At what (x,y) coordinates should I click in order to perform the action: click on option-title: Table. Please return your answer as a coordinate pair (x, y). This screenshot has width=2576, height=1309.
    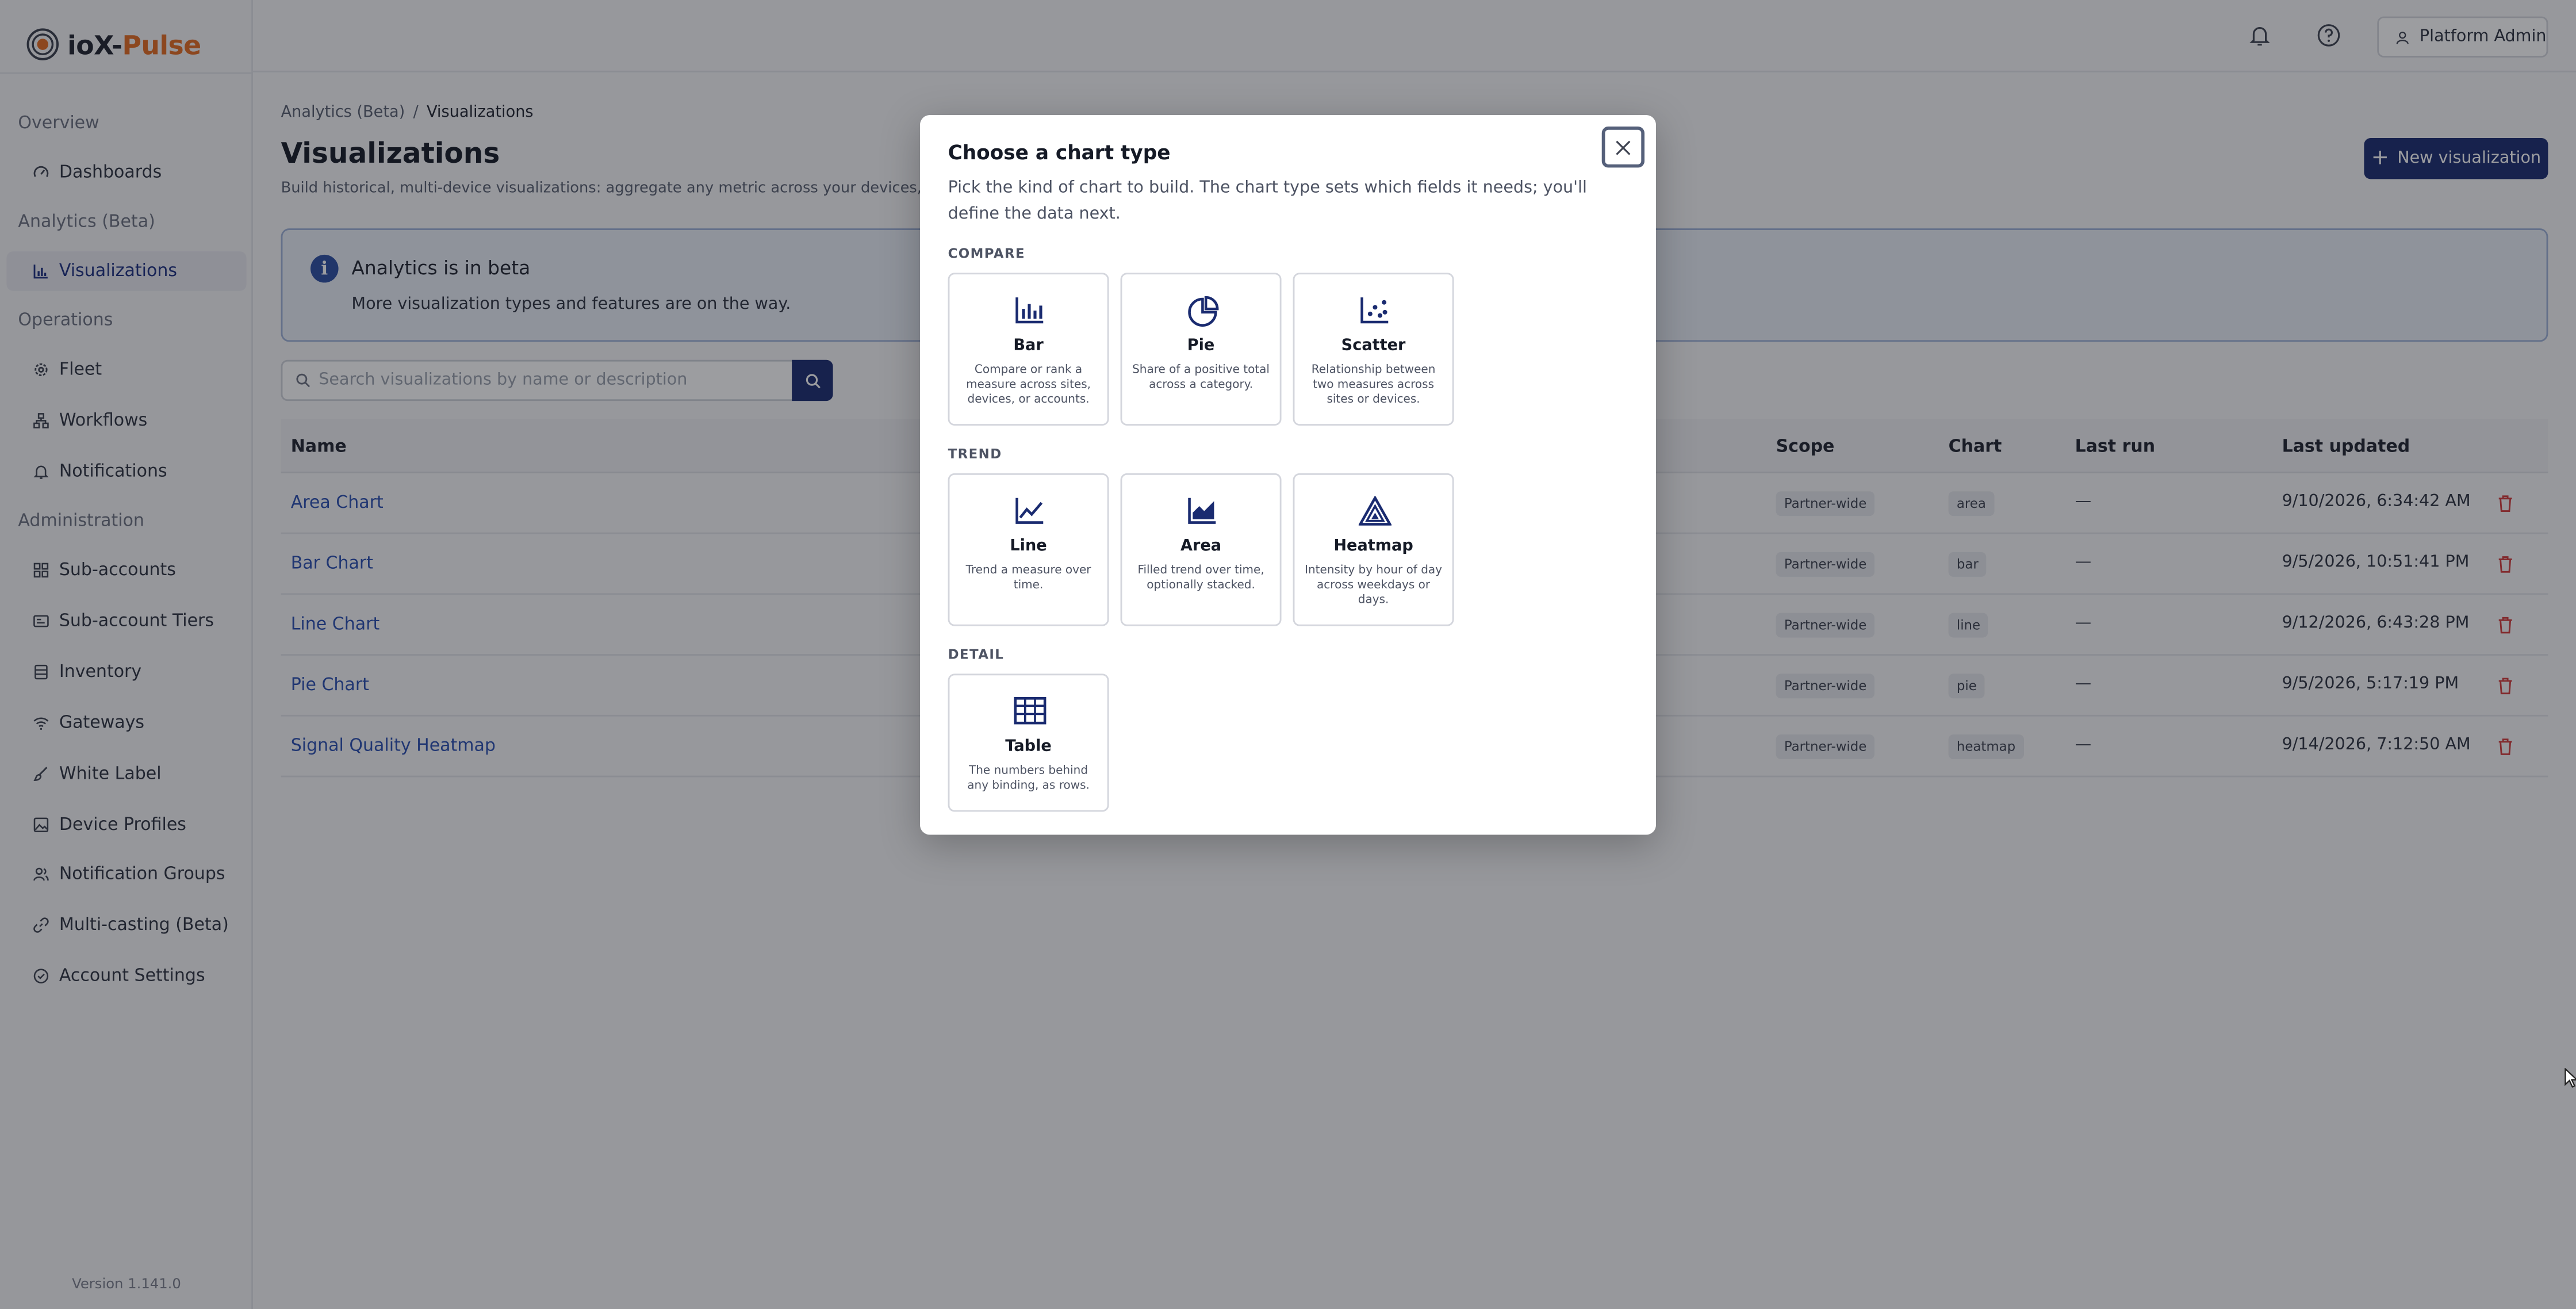
    Looking at the image, I should click on (1028, 746).